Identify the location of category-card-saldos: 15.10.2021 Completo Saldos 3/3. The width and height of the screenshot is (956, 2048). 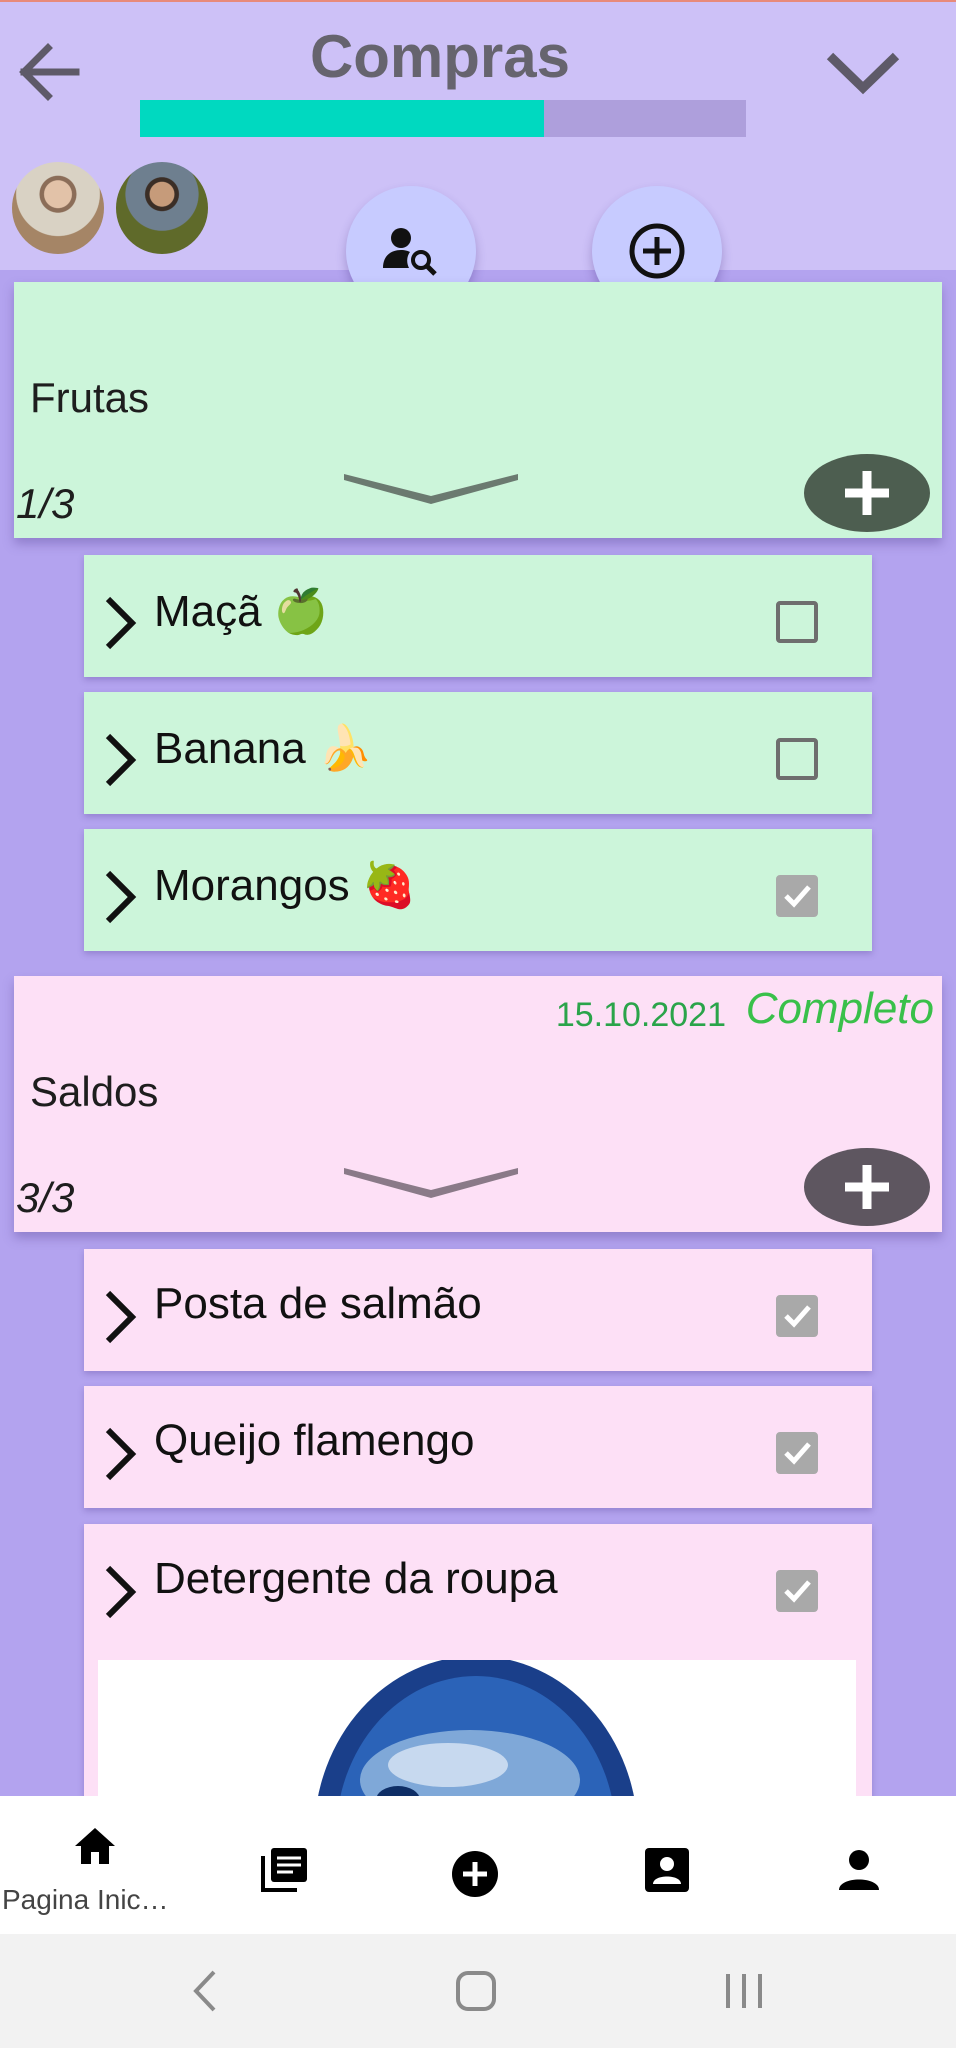
(478, 1104).